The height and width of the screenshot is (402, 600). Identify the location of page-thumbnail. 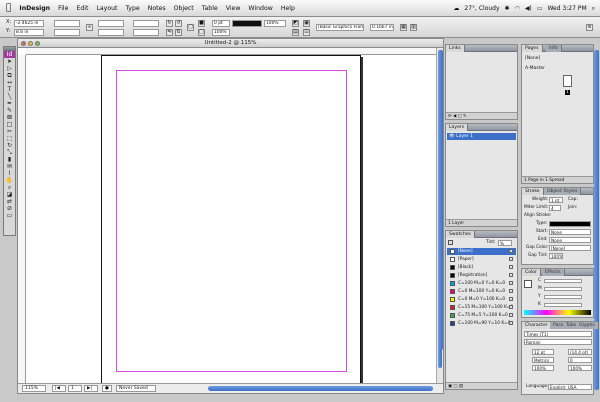
(567, 81).